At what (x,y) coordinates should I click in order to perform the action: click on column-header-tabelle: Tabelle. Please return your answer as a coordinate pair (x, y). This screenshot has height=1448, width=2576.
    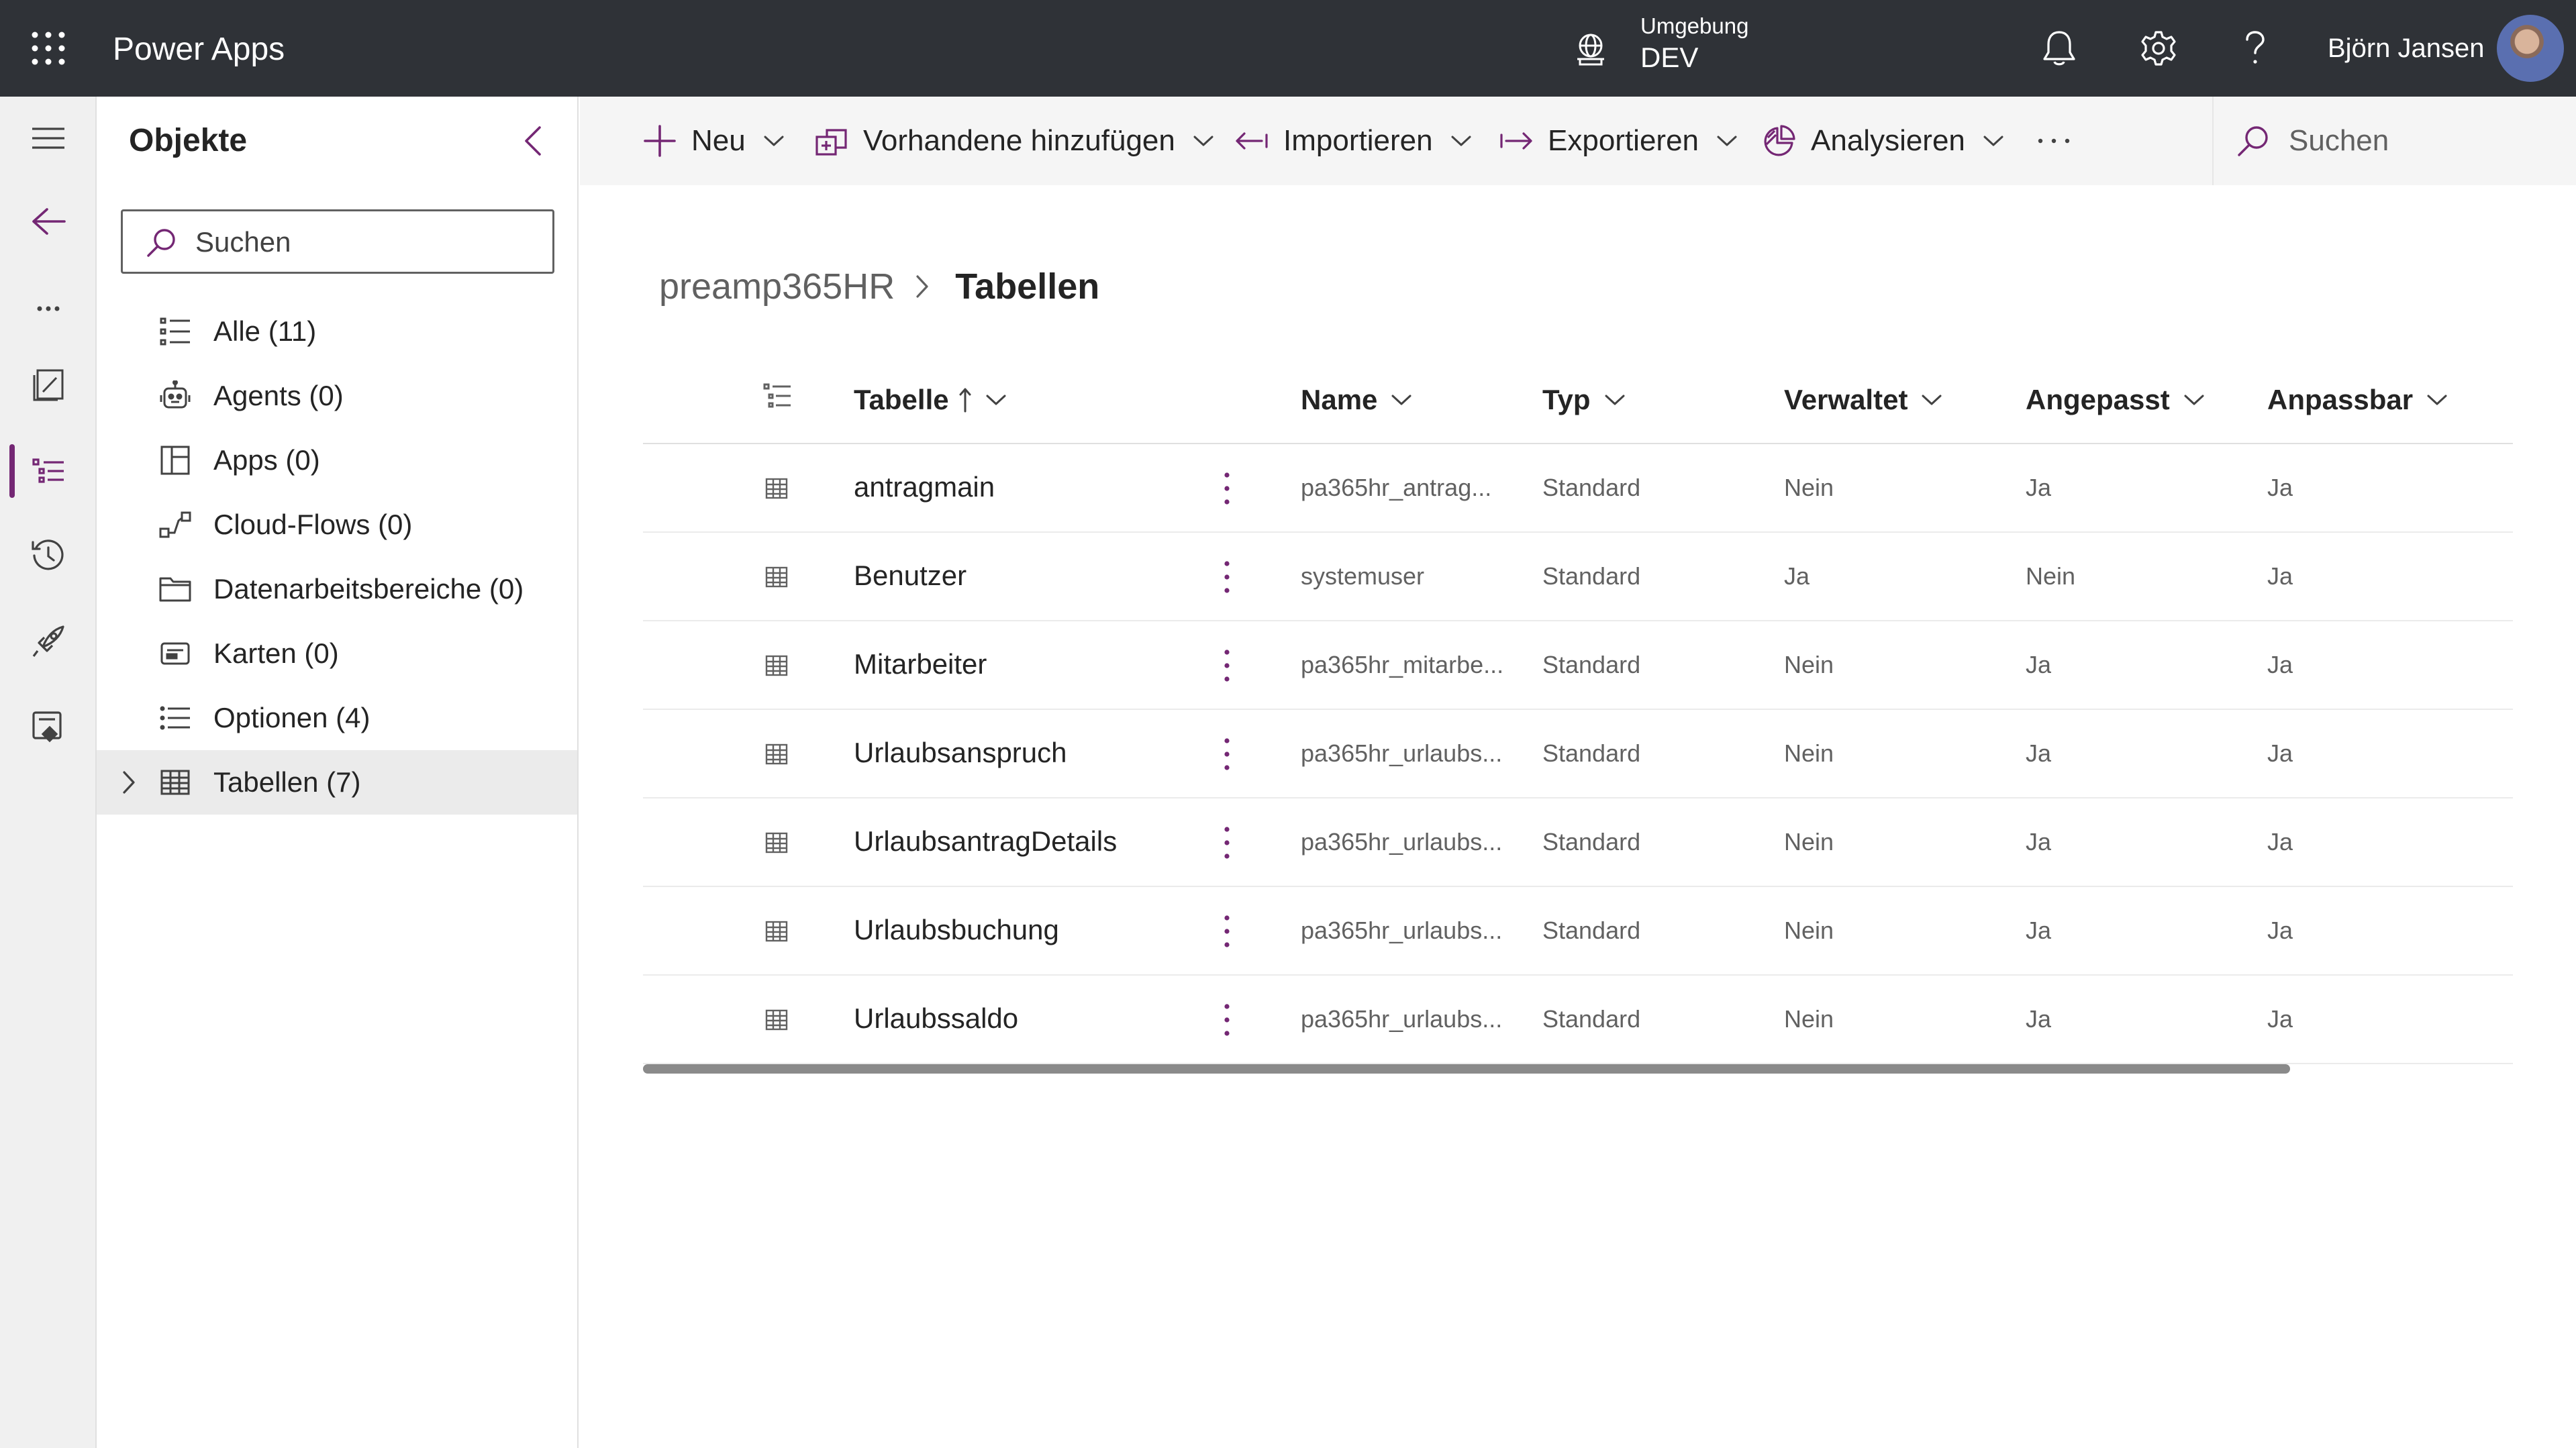
    Looking at the image, I should click on (930, 400).